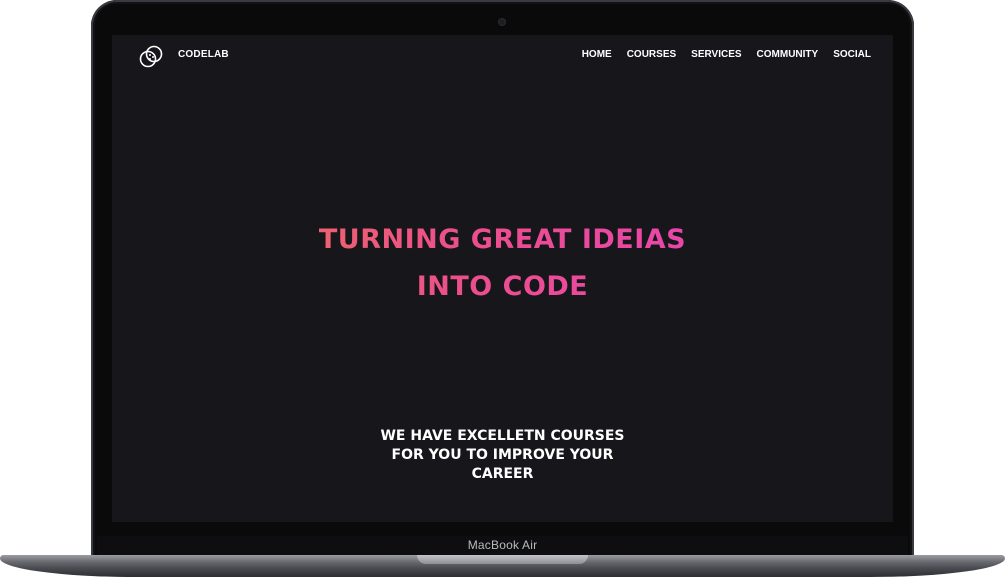 This screenshot has height=577, width=1005. I want to click on nav-item-home: HOME, so click(597, 54).